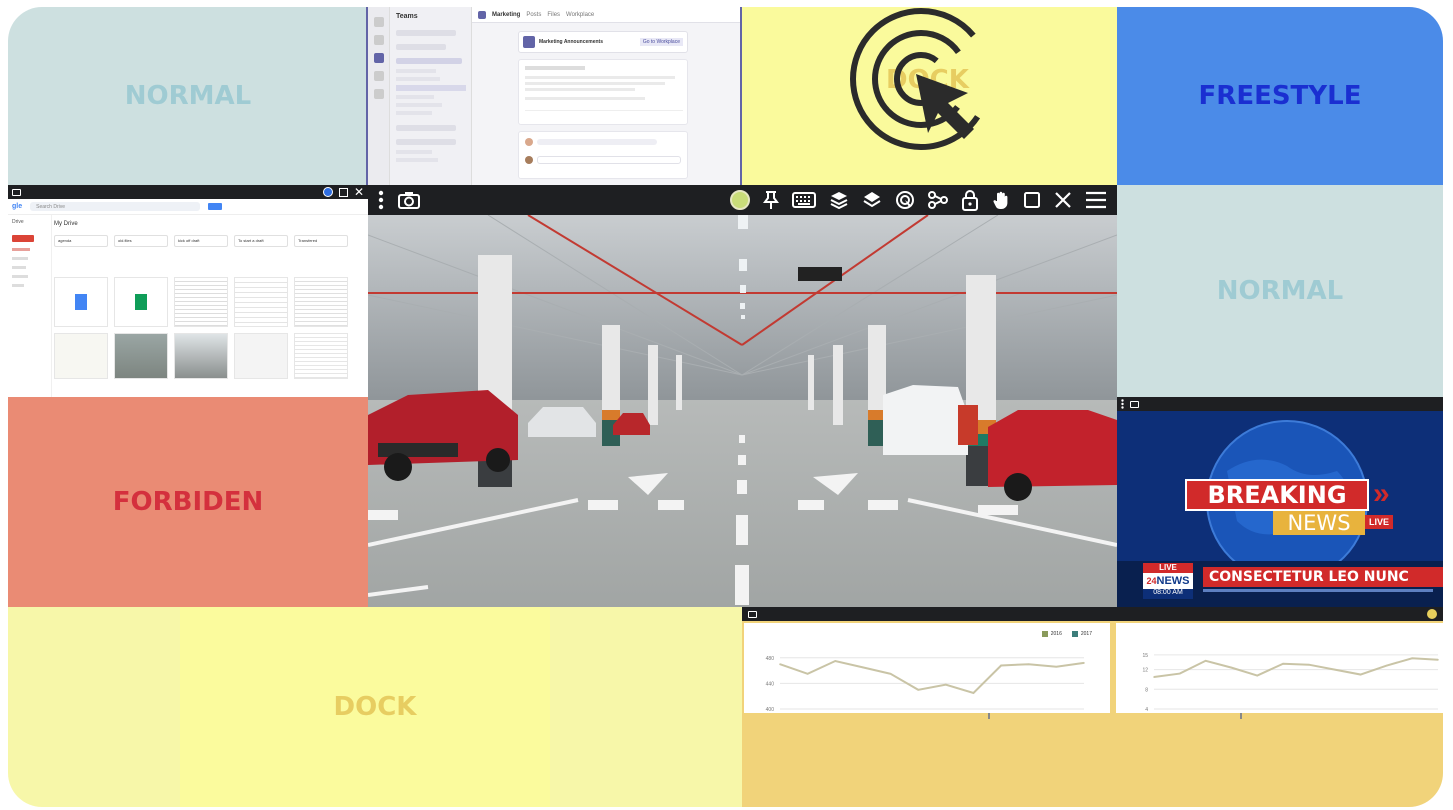 This screenshot has height=810, width=1453. I want to click on folder-item: old.files, so click(141, 241).